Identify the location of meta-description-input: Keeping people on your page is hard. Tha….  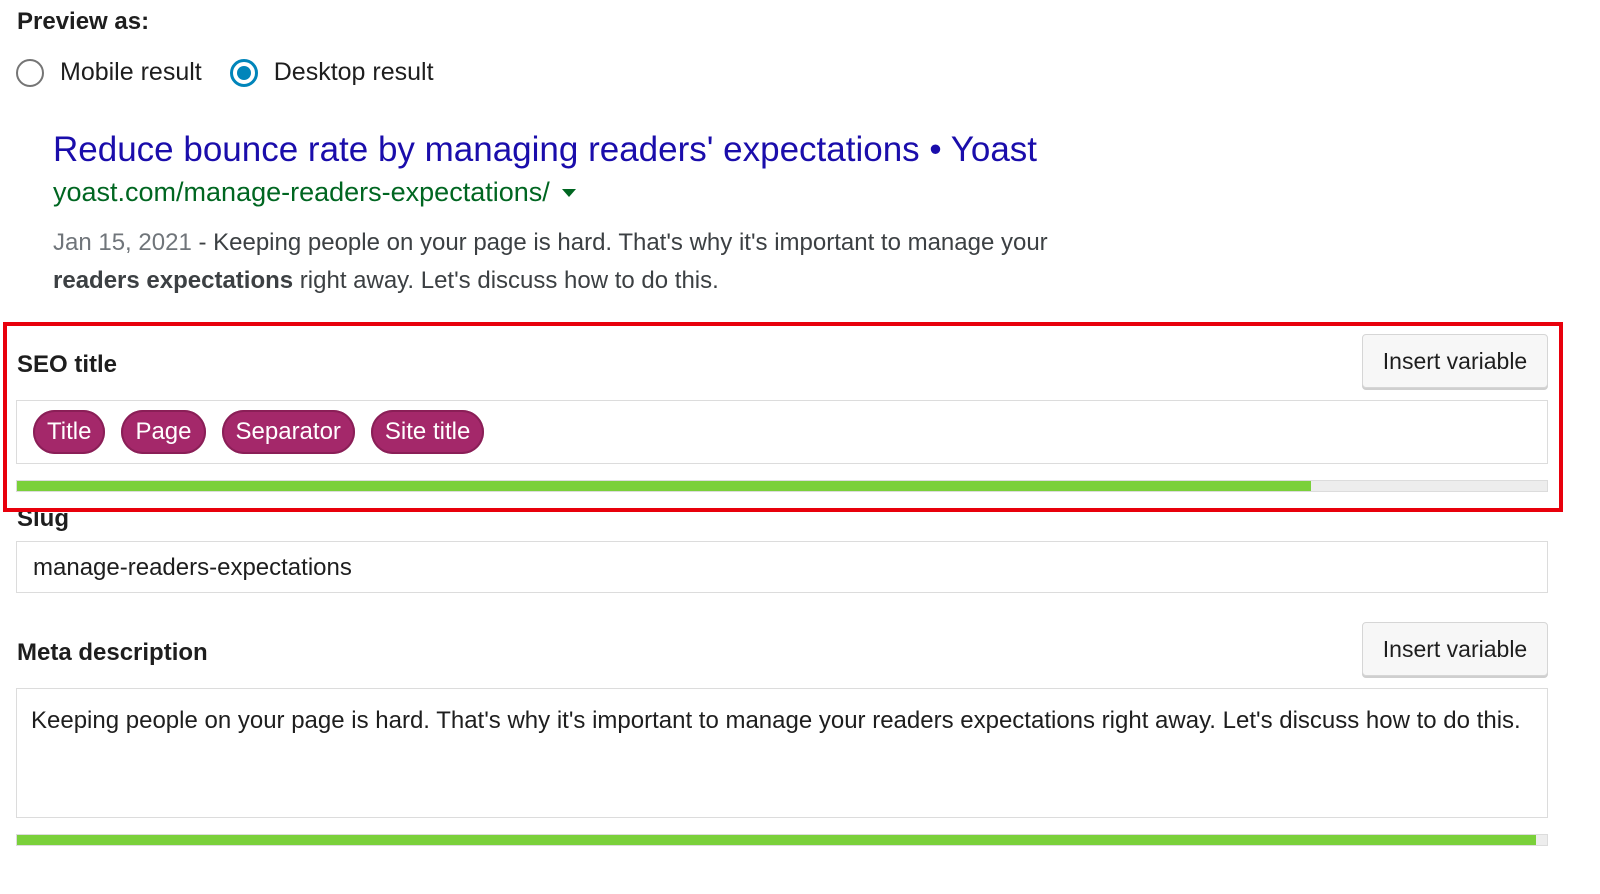
(782, 753).